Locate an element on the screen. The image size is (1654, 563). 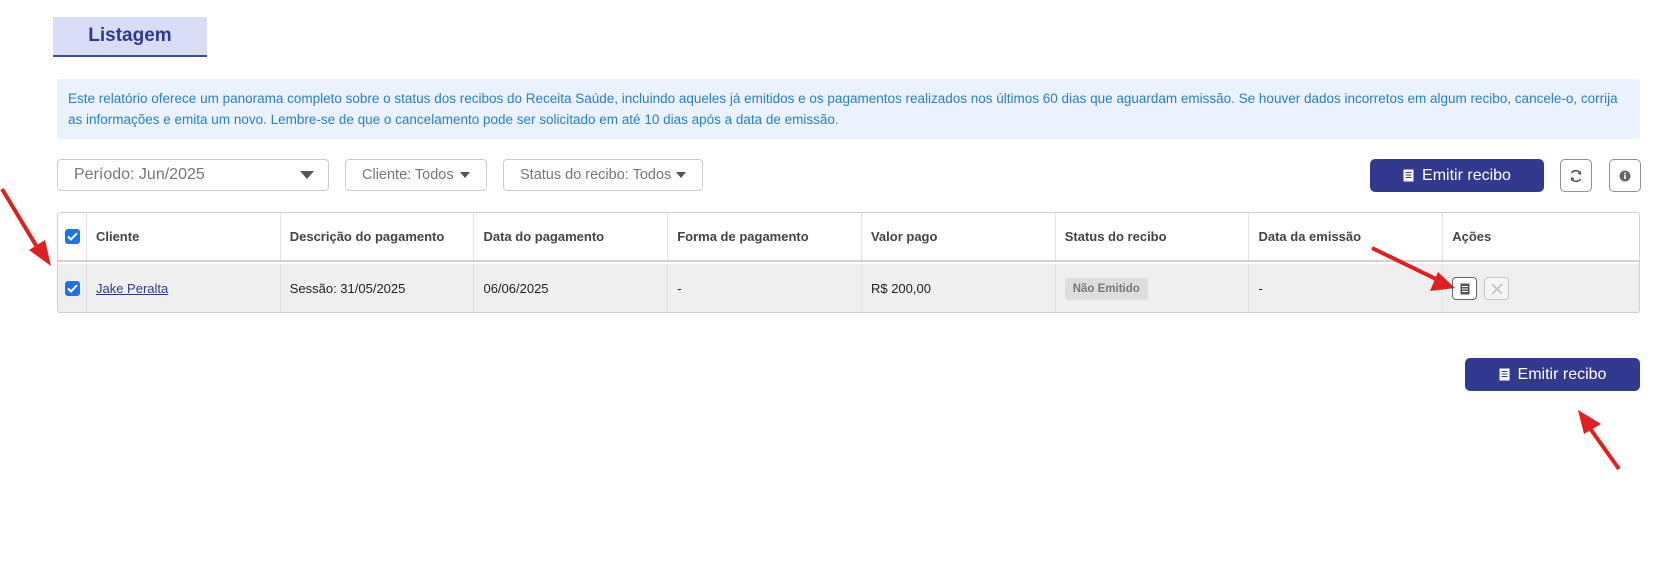
column-header-payment-method: Forma de pagamento is located at coordinates (765, 236).